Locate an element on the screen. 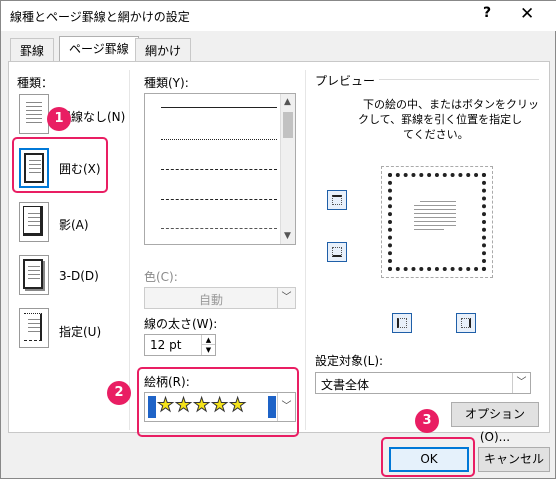  setting-3d-label: 3-D(D) is located at coordinates (79, 276).